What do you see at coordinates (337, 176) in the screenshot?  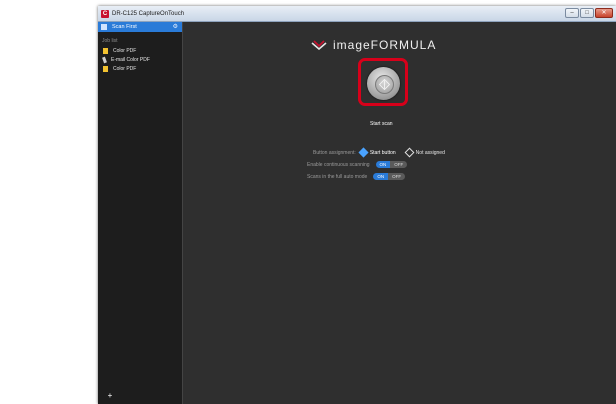 I see `full-auto-label: Scans in the full auto mode` at bounding box center [337, 176].